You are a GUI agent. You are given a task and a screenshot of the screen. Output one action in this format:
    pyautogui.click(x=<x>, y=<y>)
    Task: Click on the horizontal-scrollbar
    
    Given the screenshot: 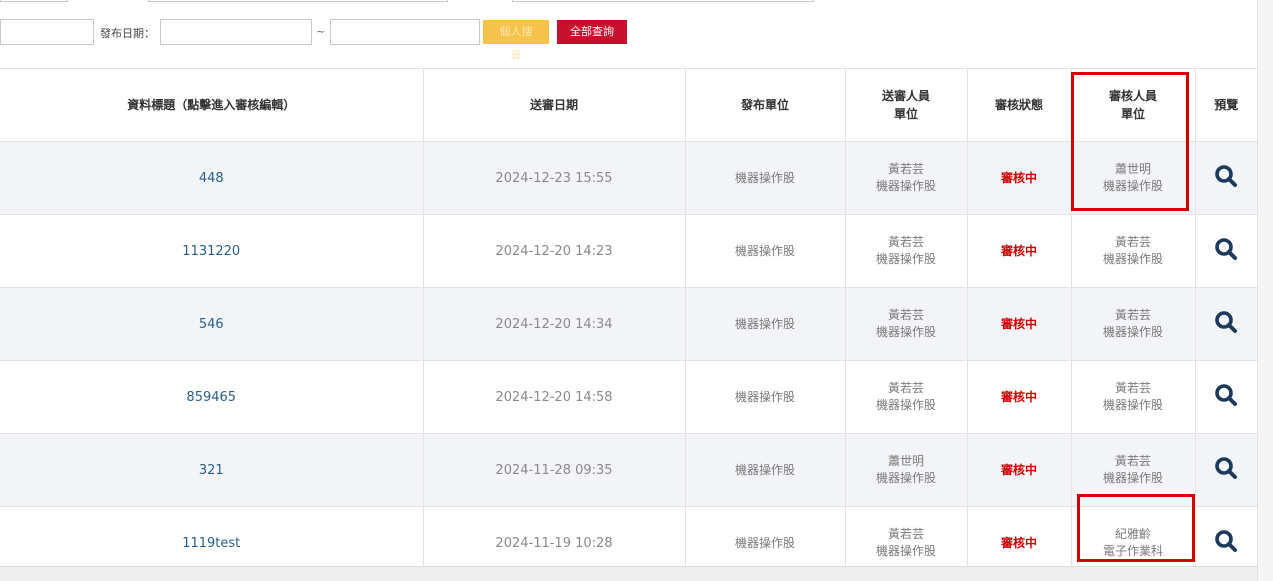 What is the action you would take?
    pyautogui.click(x=628, y=573)
    